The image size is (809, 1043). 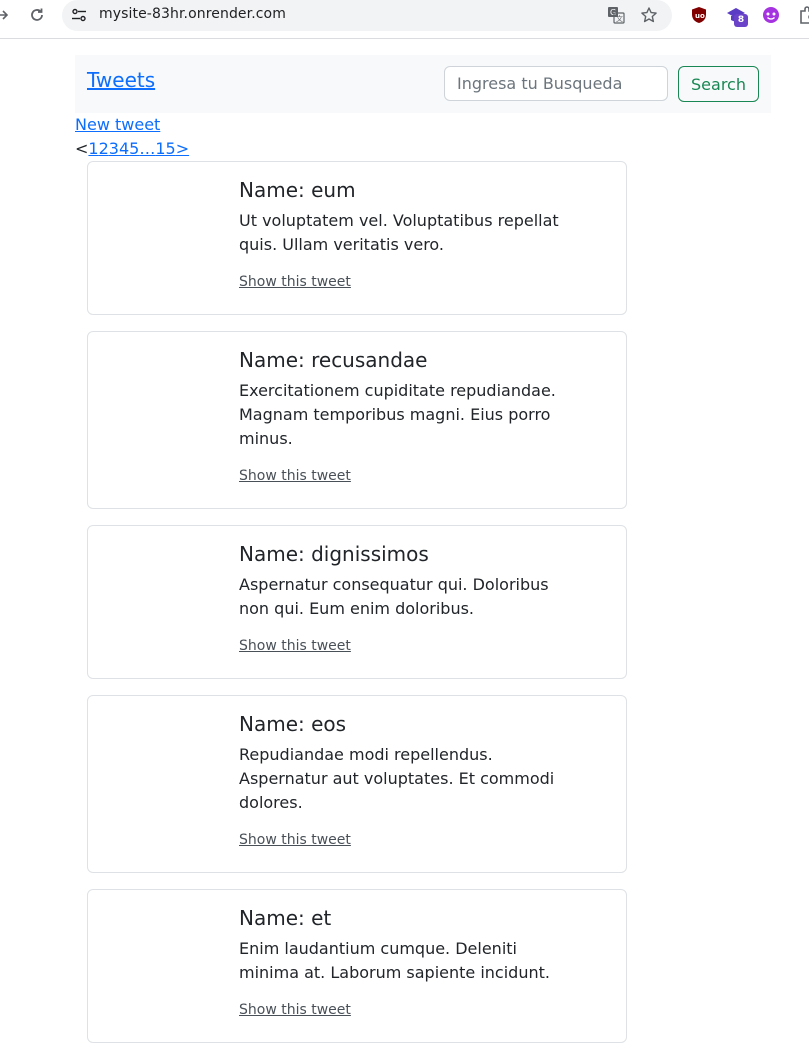 I want to click on svg-text: uo, so click(x=700, y=16).